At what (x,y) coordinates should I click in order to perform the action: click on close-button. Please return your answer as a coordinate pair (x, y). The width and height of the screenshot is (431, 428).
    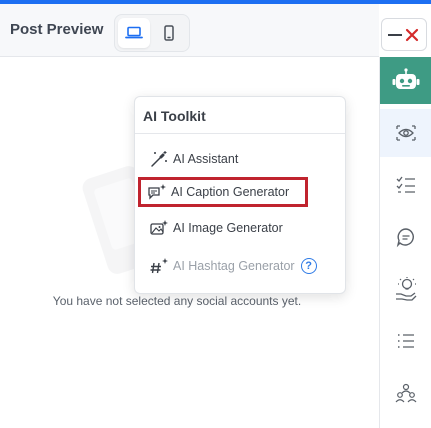
    Looking at the image, I should click on (404, 34).